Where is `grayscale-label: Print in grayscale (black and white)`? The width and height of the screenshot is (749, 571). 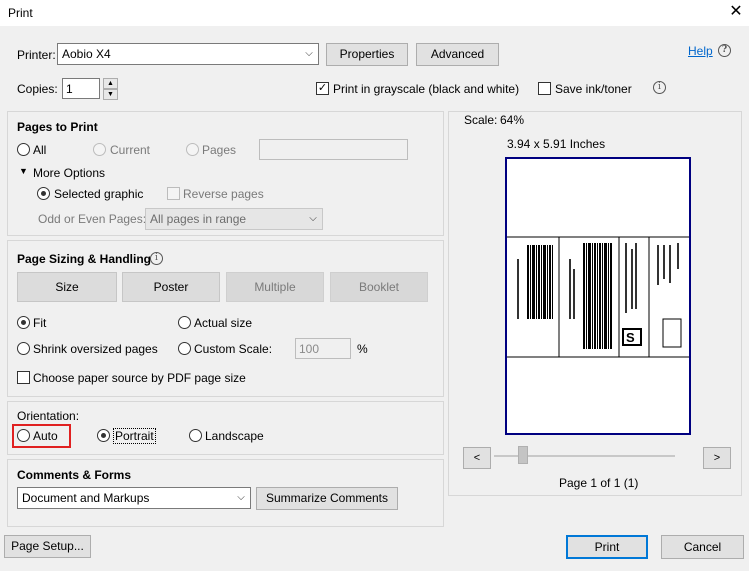 grayscale-label: Print in grayscale (black and white) is located at coordinates (426, 89).